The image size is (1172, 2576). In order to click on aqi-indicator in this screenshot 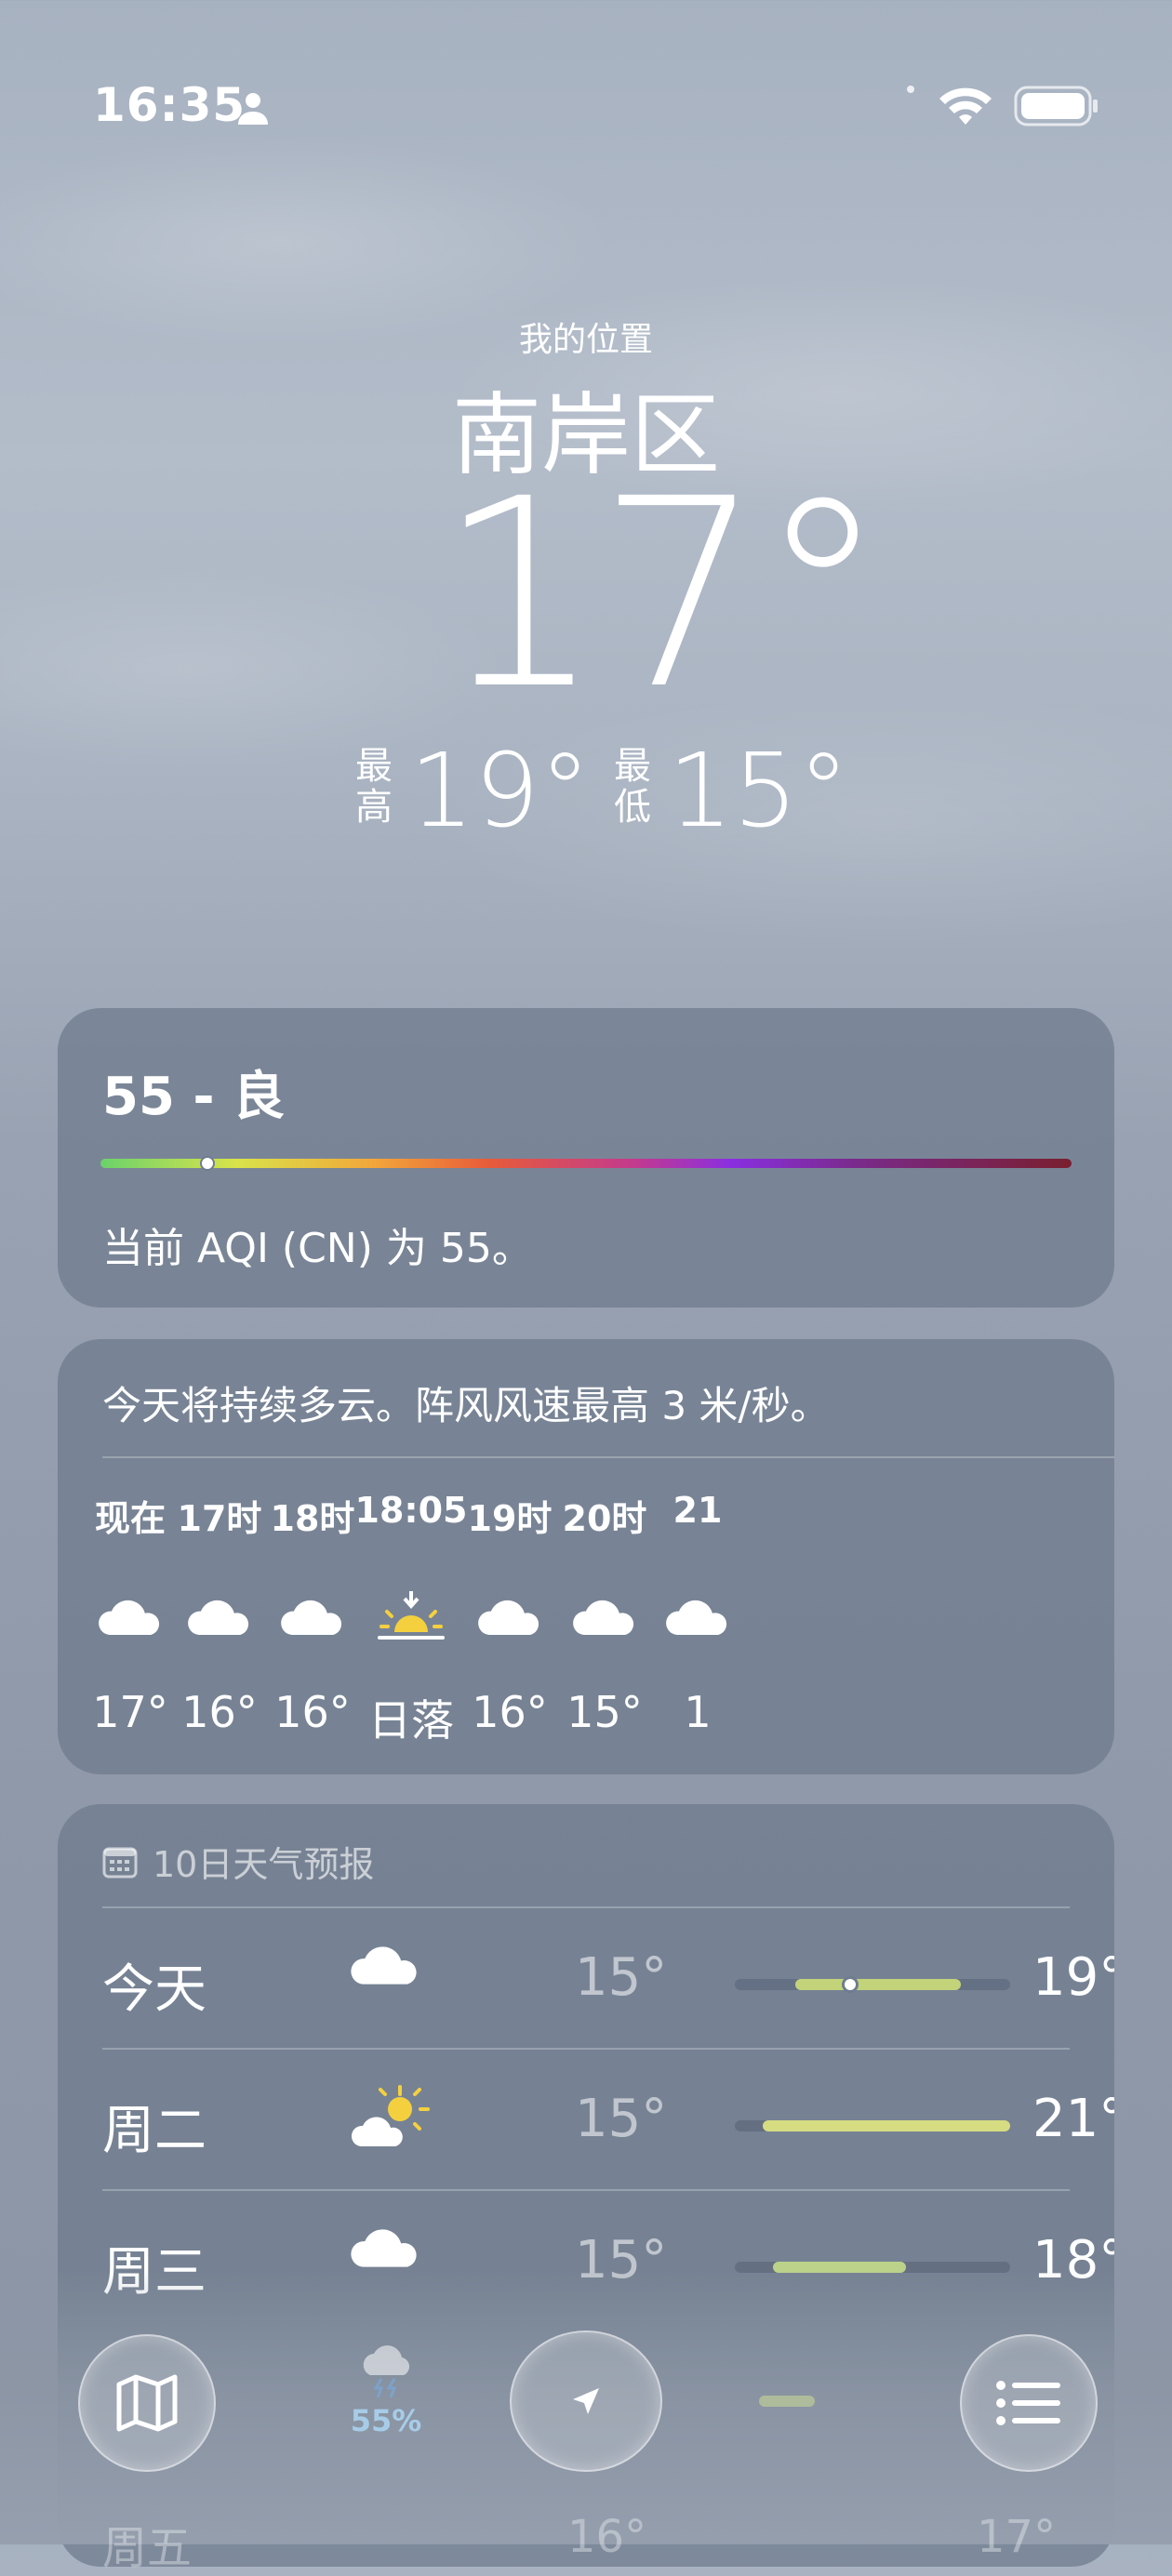, I will do `click(207, 1163)`.